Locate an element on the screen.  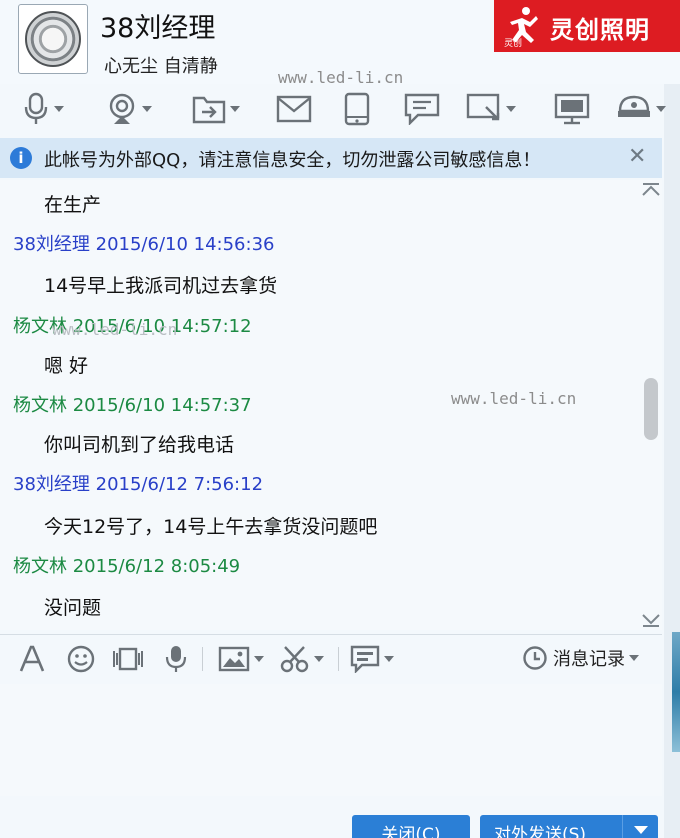
mail-icon is located at coordinates (294, 109).